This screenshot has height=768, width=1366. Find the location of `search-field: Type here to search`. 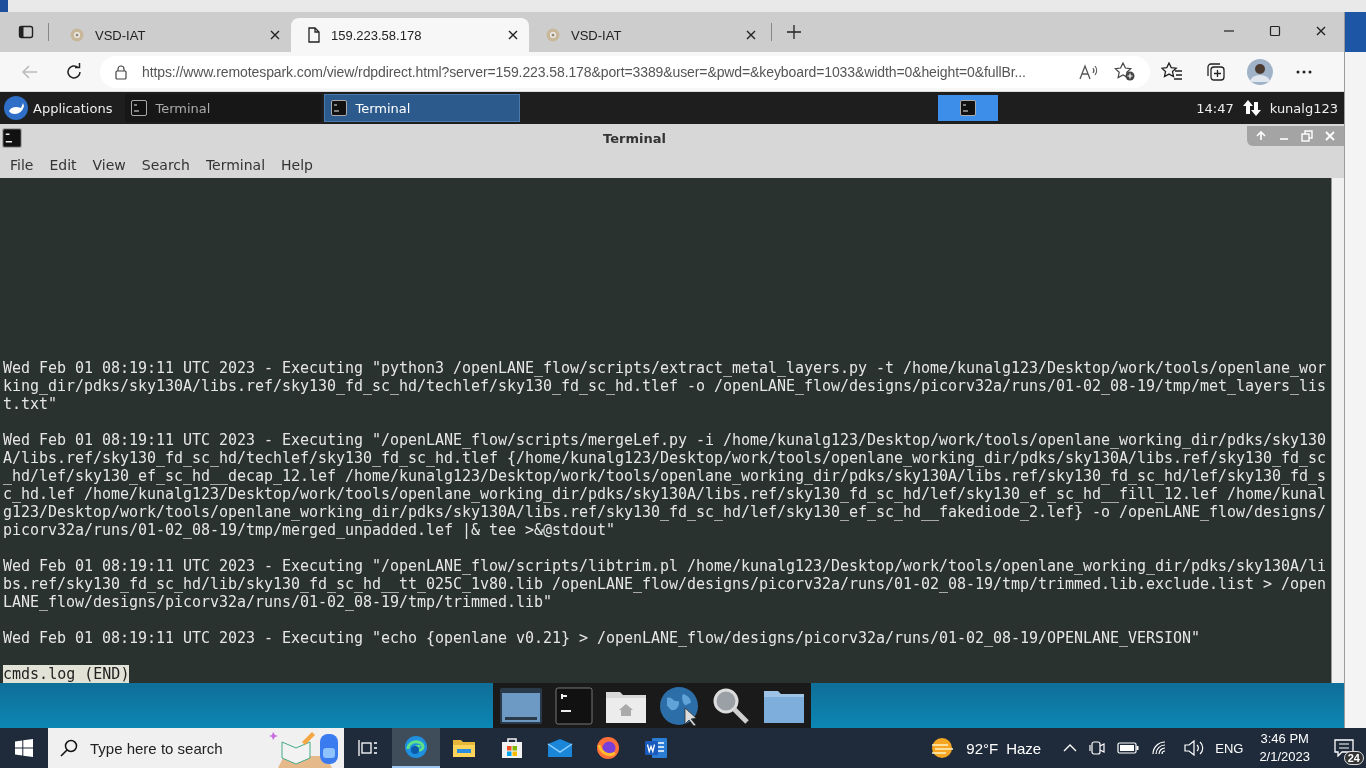

search-field: Type here to search is located at coordinates (170, 748).